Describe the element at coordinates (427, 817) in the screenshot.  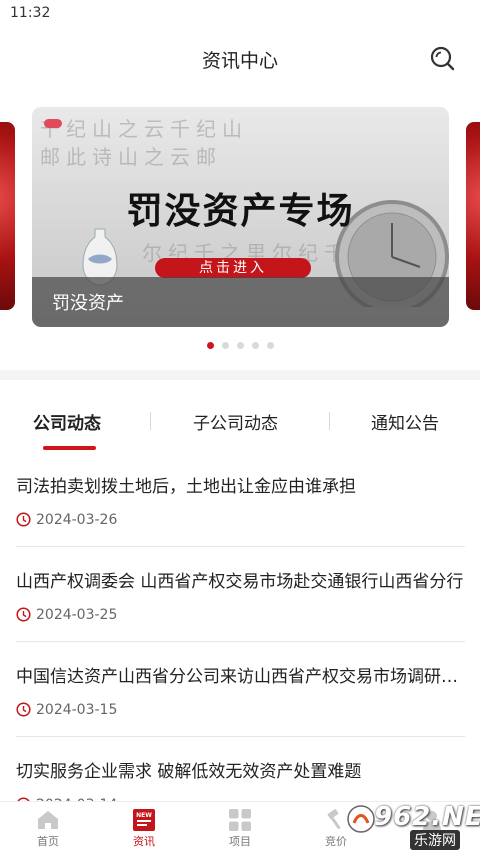
I see `watermark-brand: 962.NET` at that location.